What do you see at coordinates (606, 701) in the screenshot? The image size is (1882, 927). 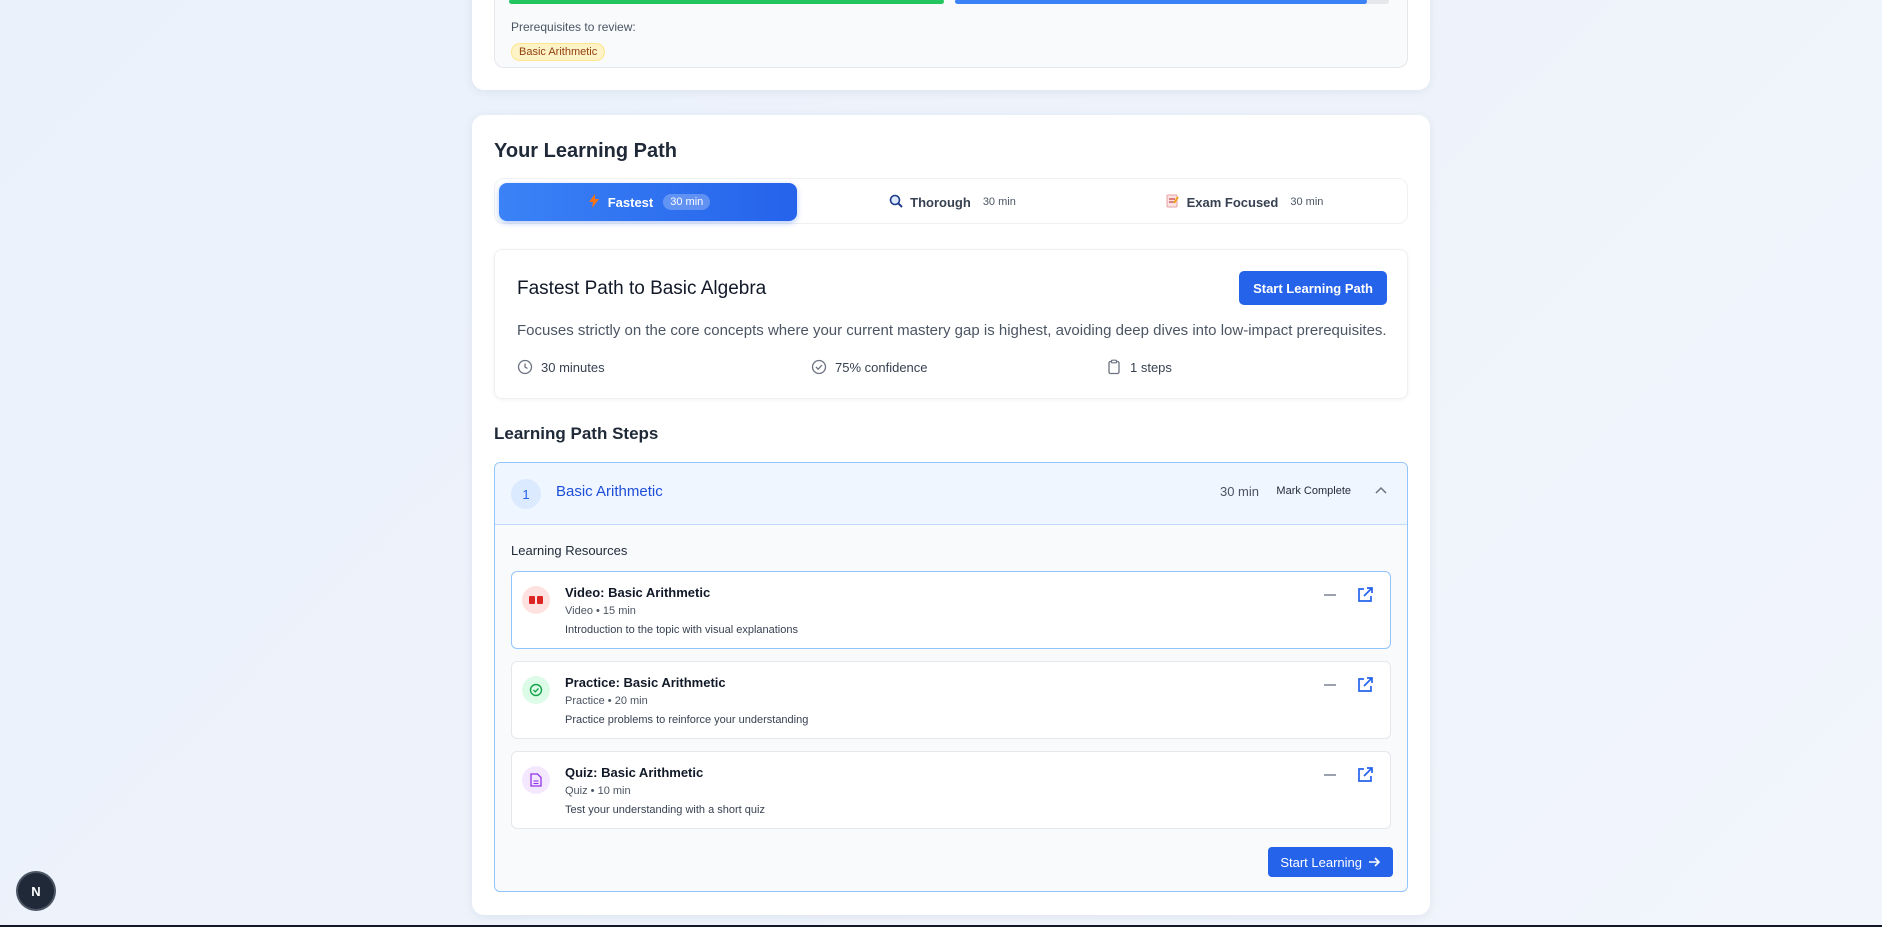 I see `resource-meta: Practice • 20 min` at bounding box center [606, 701].